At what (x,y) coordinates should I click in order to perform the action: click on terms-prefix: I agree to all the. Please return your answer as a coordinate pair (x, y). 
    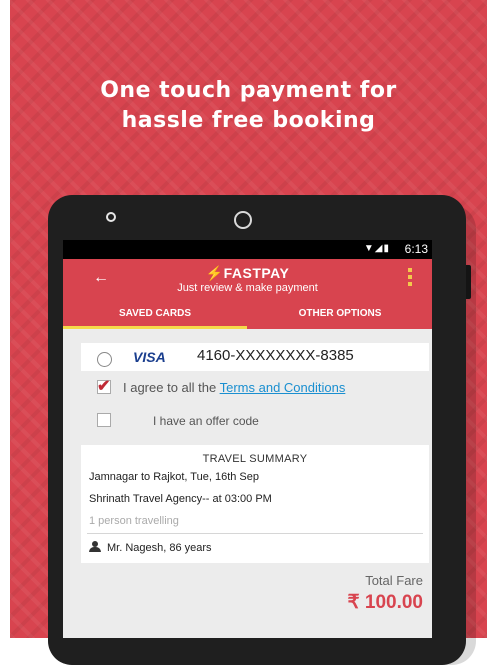
    Looking at the image, I should click on (171, 387).